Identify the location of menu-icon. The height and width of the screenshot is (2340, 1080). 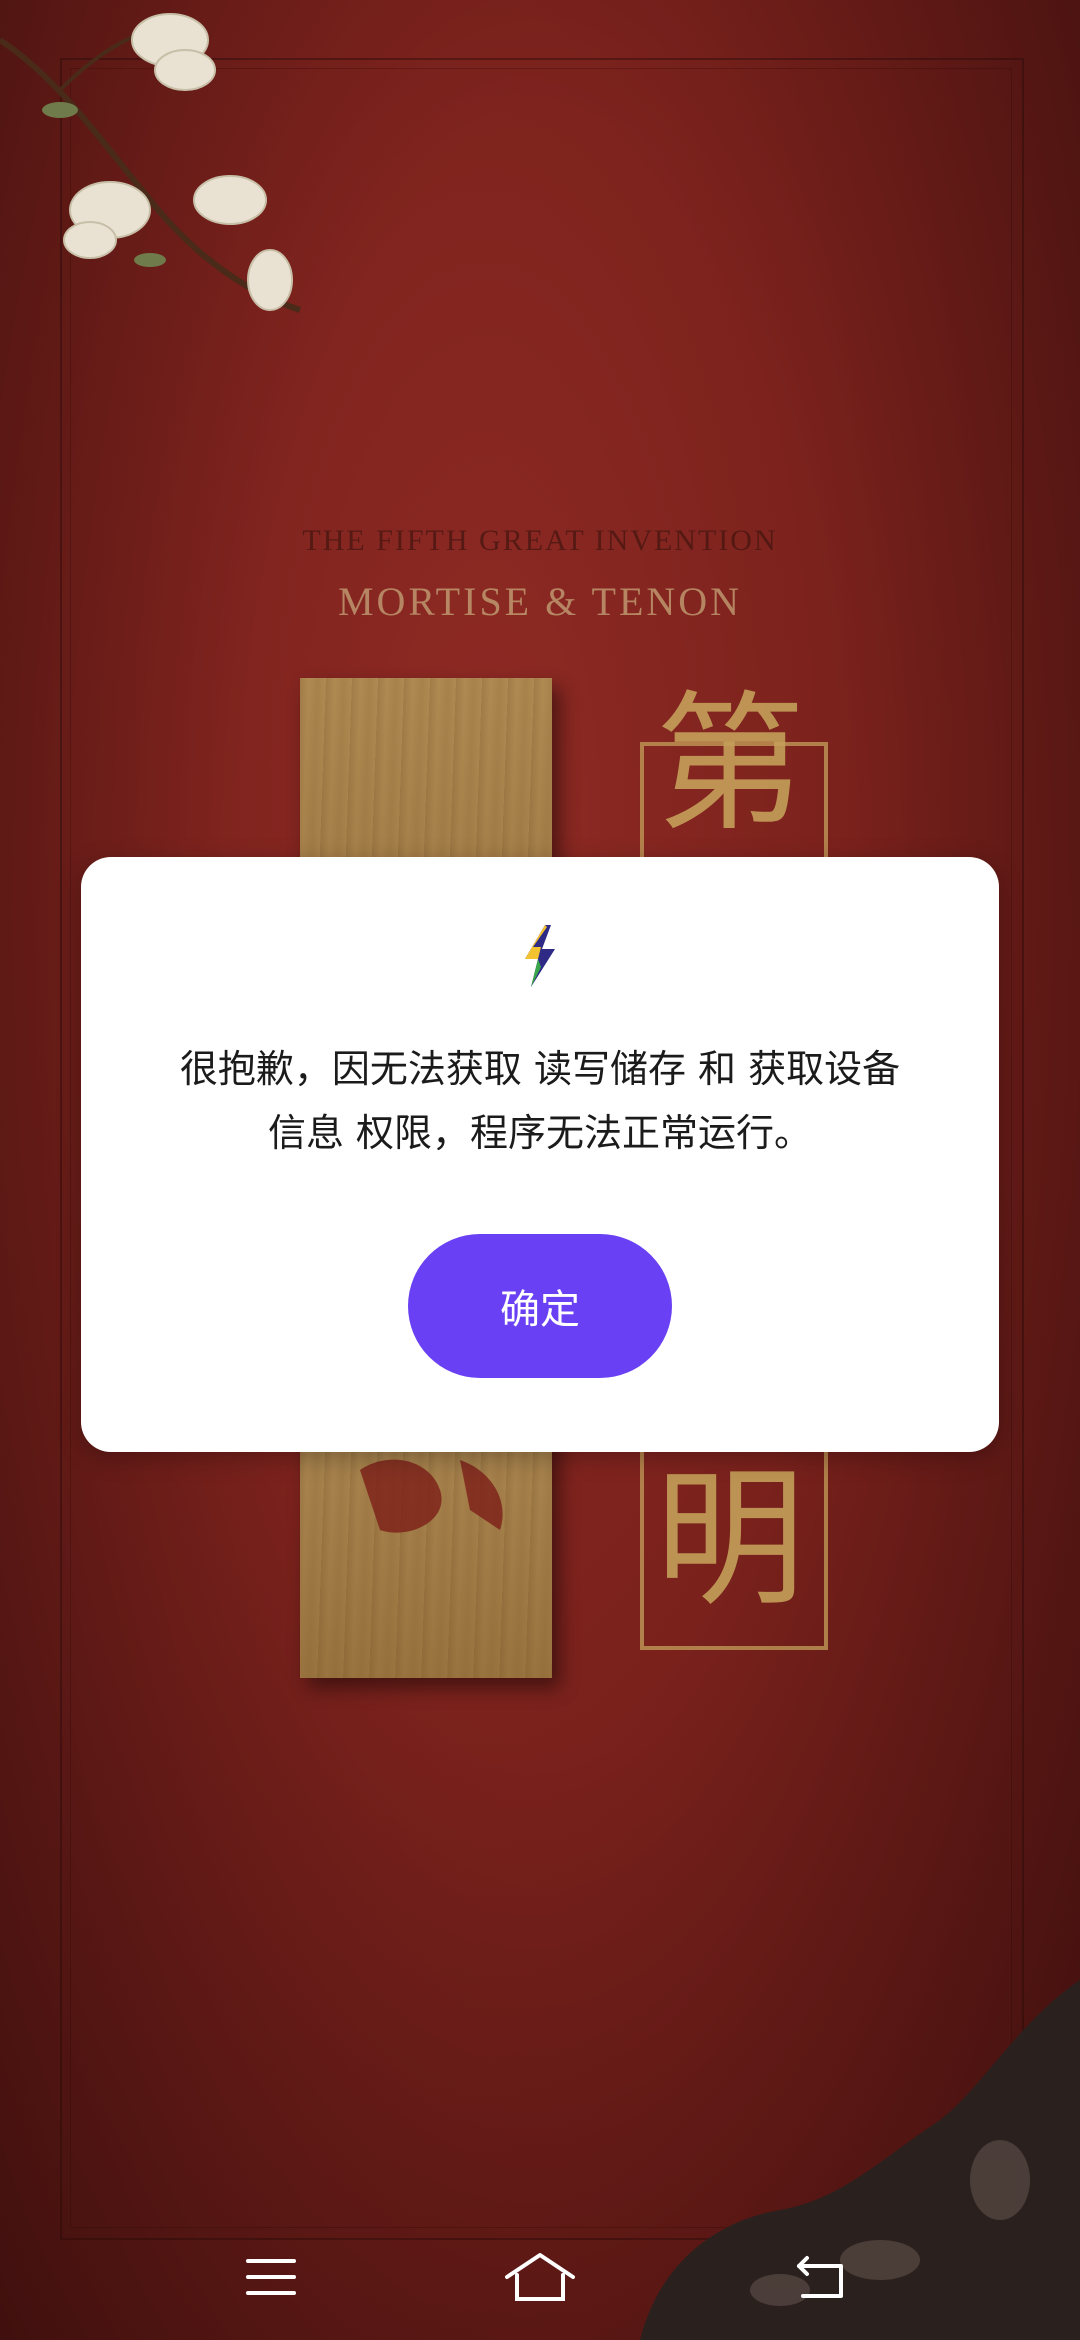
(271, 2277).